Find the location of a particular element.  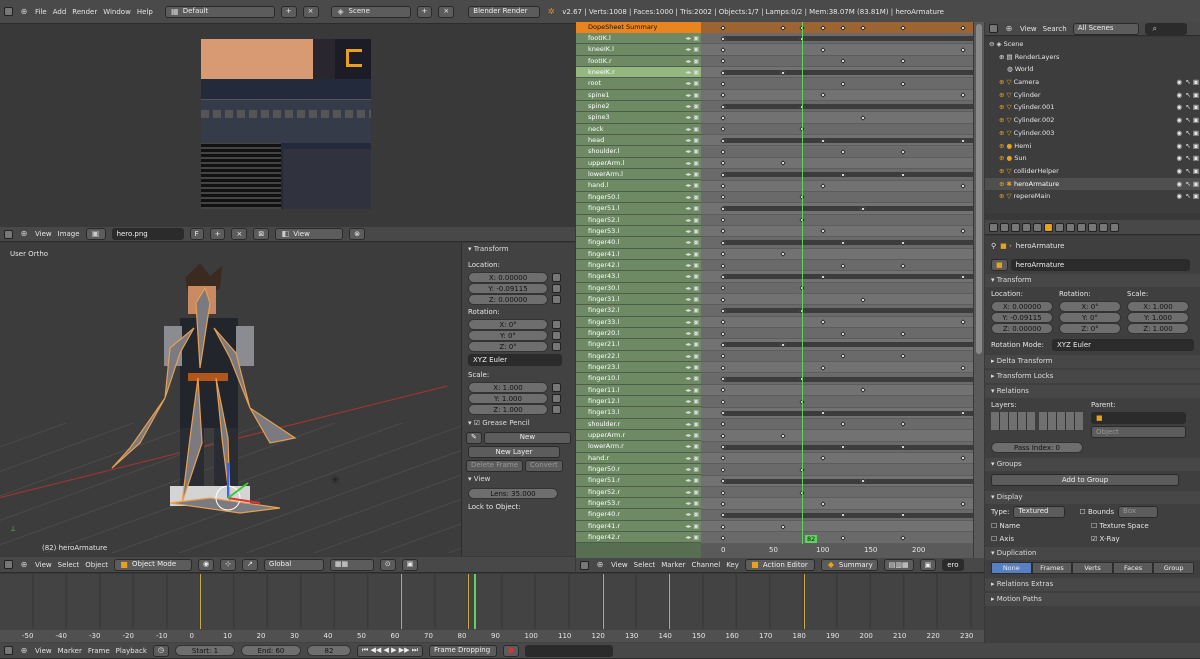

tree-item-world: ◍ World is located at coordinates (1092, 69).